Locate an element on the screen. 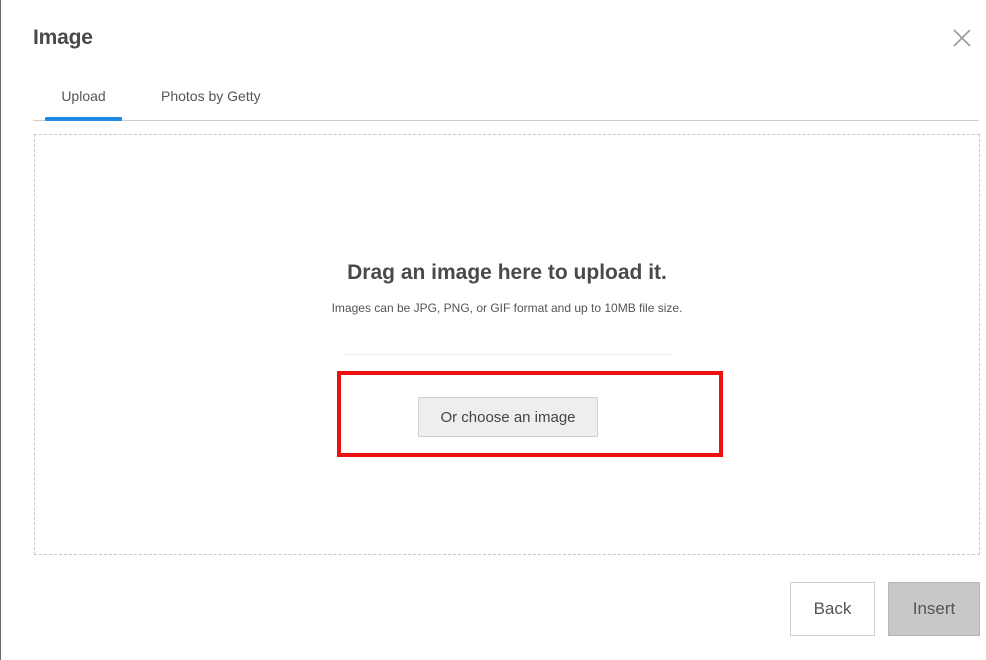 The image size is (986, 660). dropzone-divider is located at coordinates (507, 354).